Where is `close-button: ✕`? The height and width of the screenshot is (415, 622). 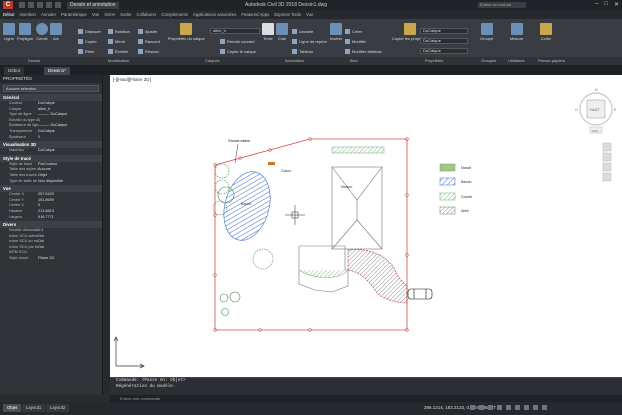 close-button: ✕ is located at coordinates (616, 4).